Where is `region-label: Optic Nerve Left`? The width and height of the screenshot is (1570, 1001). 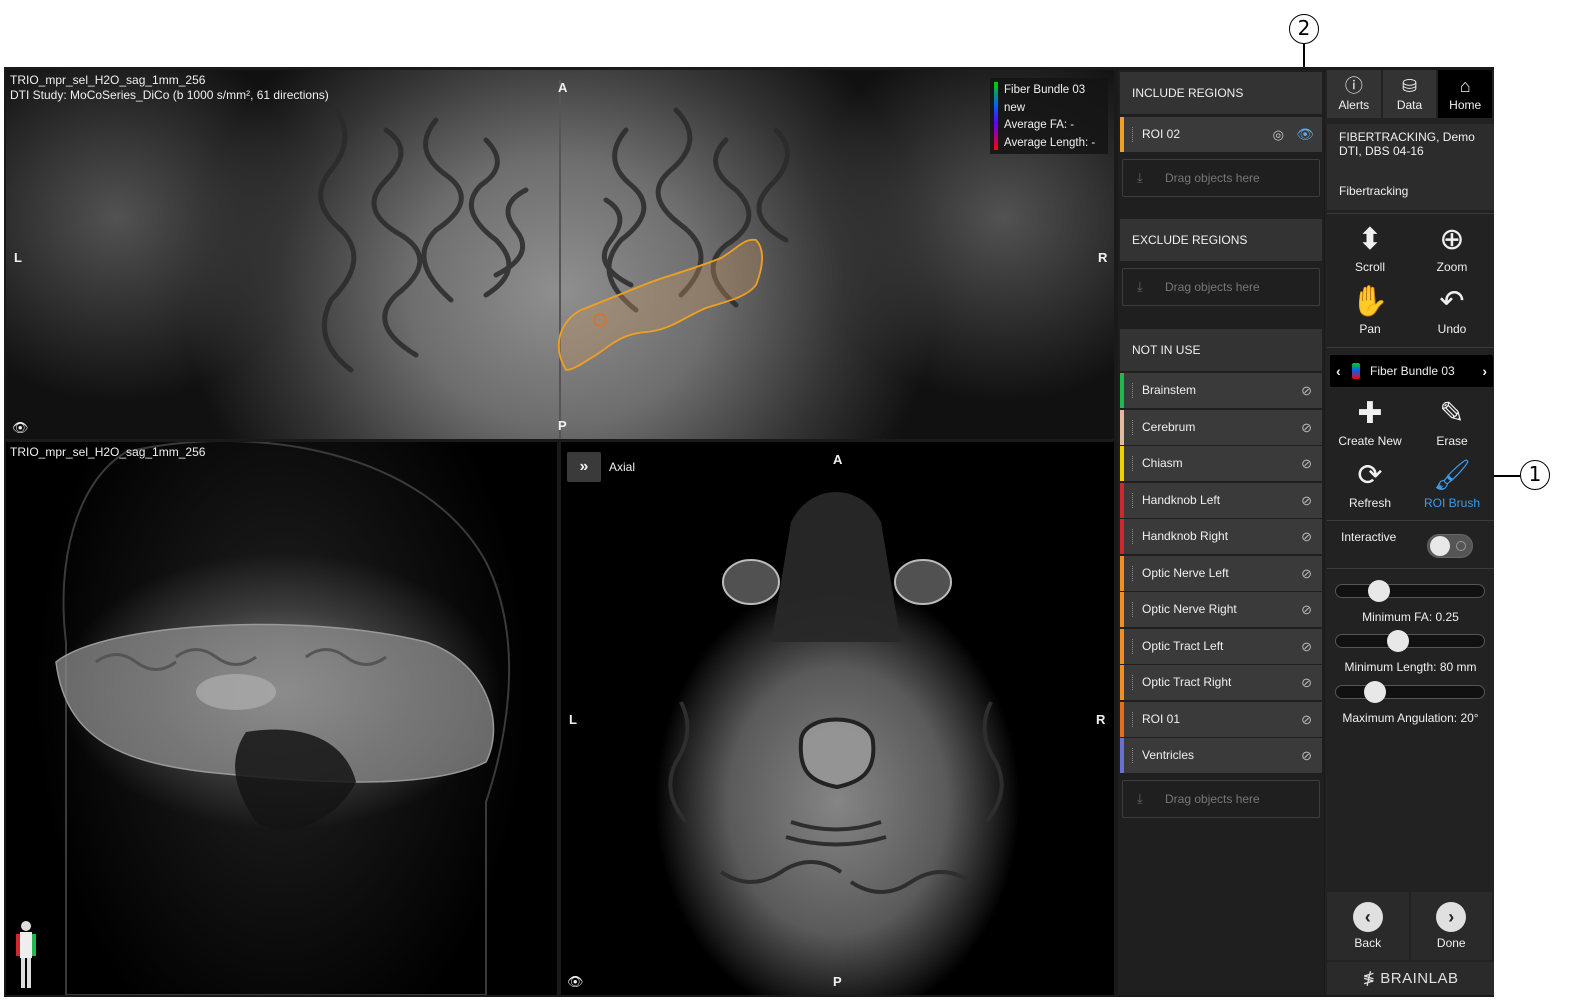 region-label: Optic Nerve Left is located at coordinates (1185, 573).